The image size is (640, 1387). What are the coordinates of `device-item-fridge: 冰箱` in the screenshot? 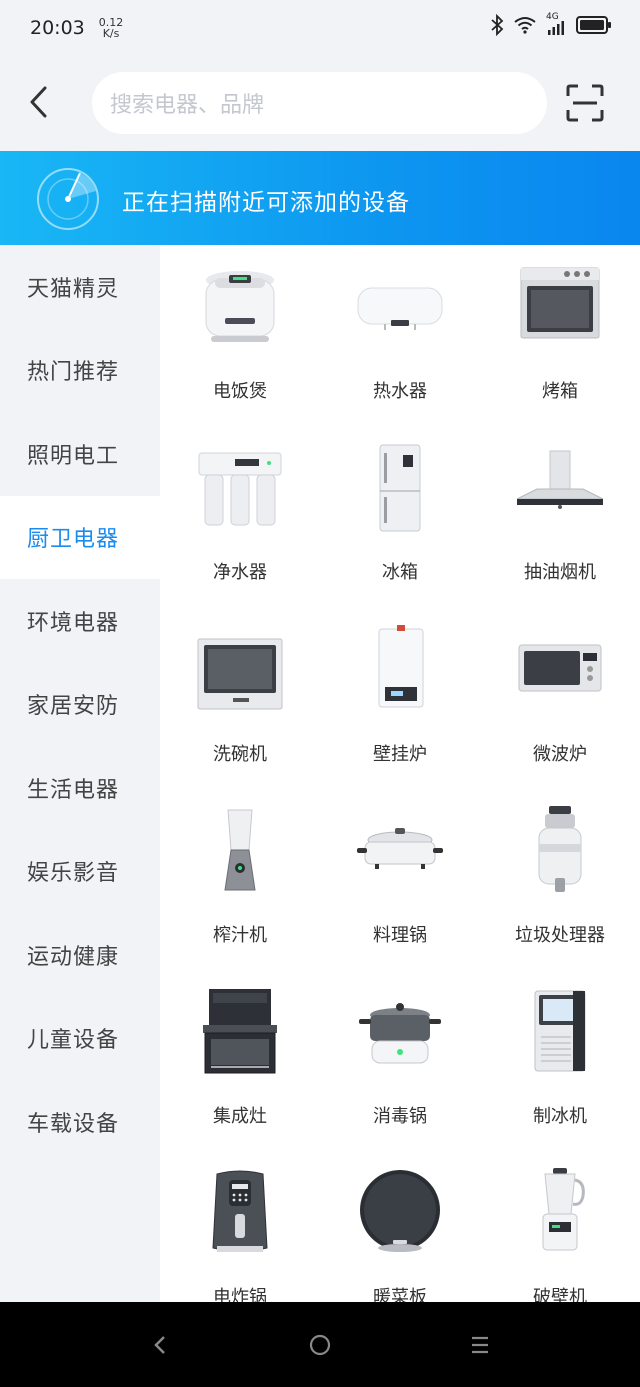 It's located at (400, 516).